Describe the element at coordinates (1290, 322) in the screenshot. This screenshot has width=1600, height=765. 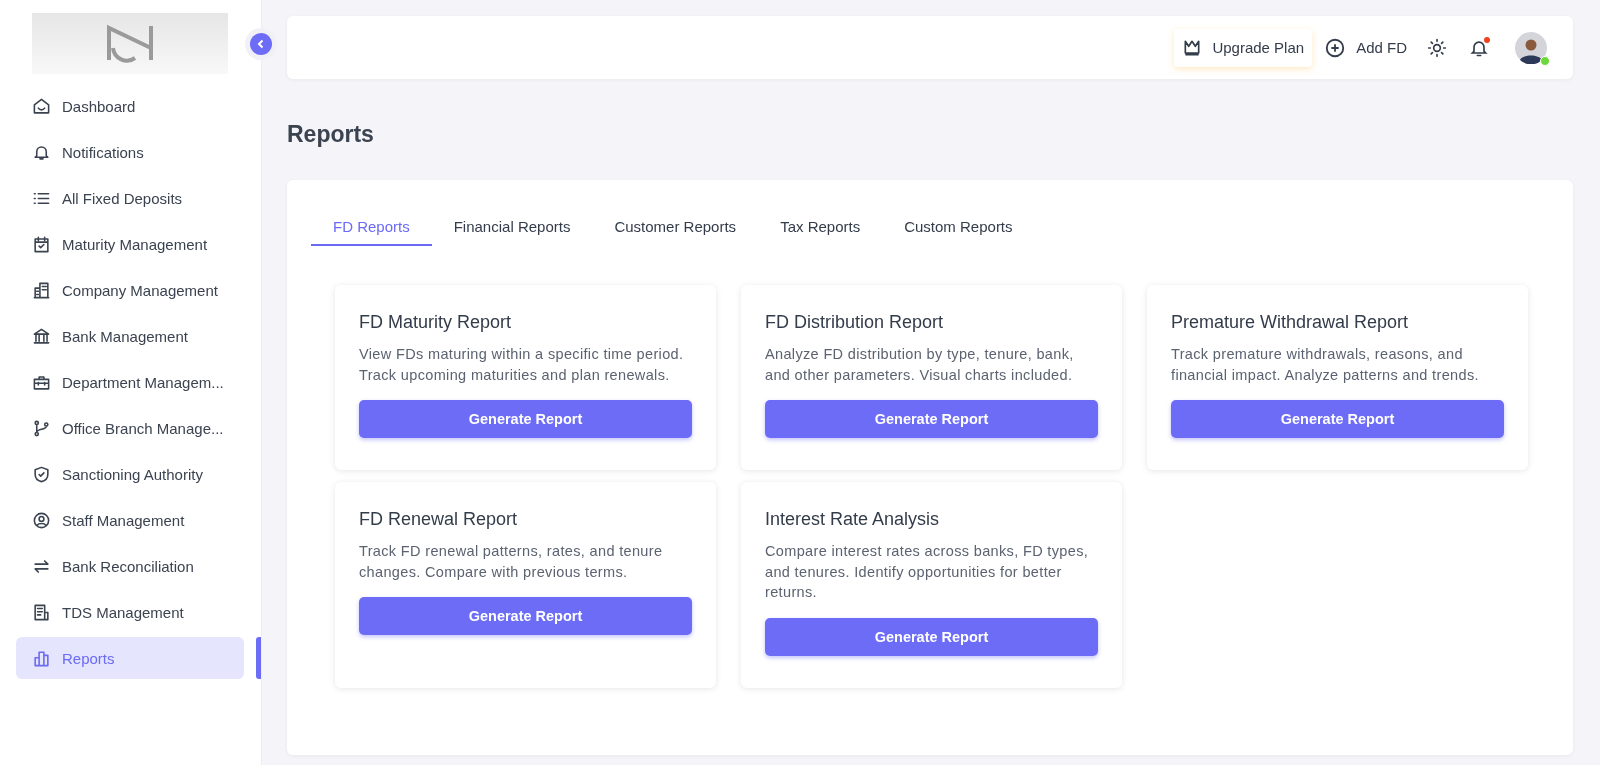
I see `report-title: Premature Withdrawal Report` at that location.